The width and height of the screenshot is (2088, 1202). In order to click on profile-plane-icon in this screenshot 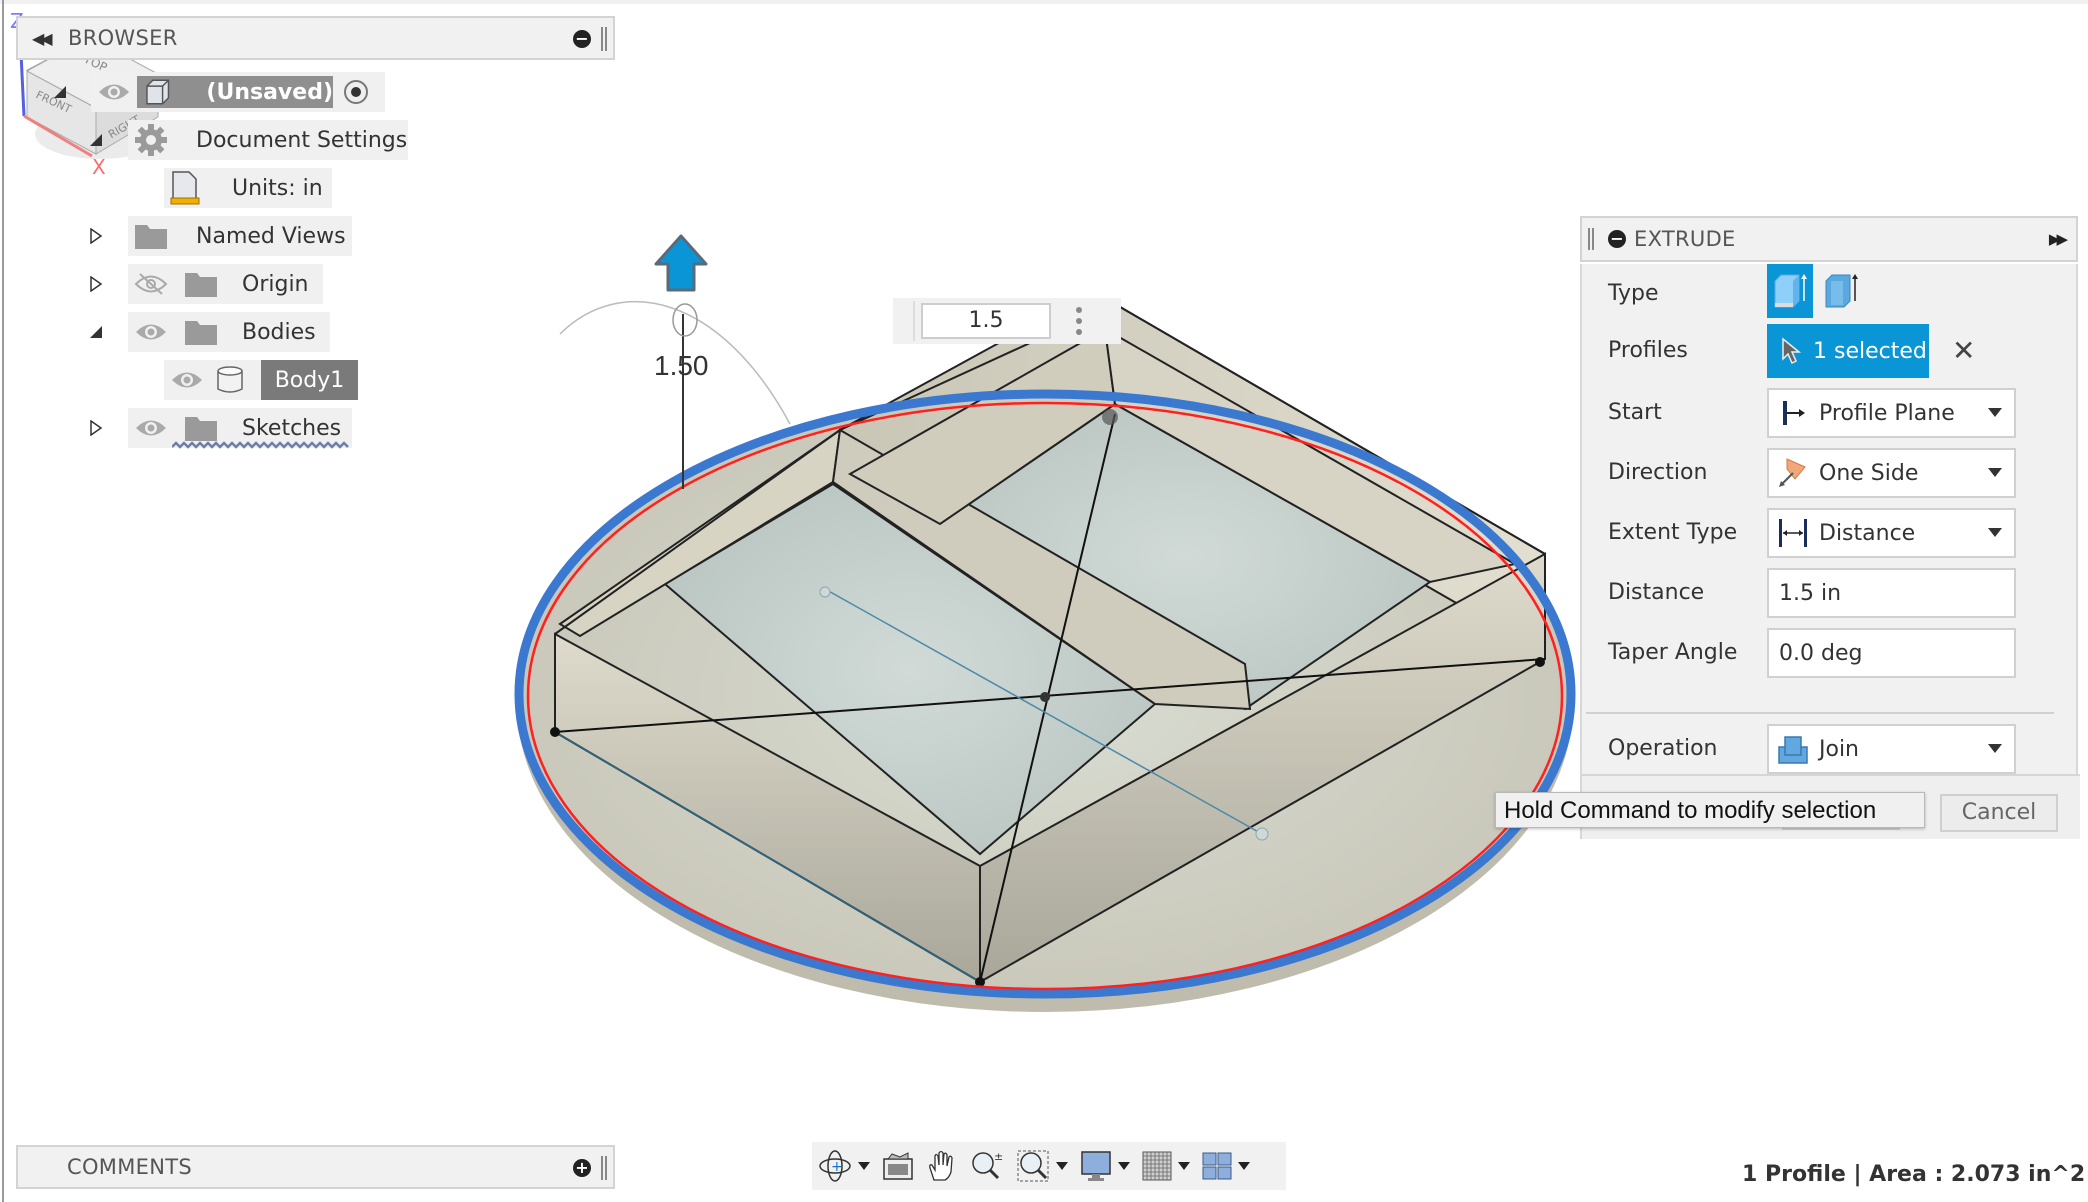, I will do `click(1794, 413)`.